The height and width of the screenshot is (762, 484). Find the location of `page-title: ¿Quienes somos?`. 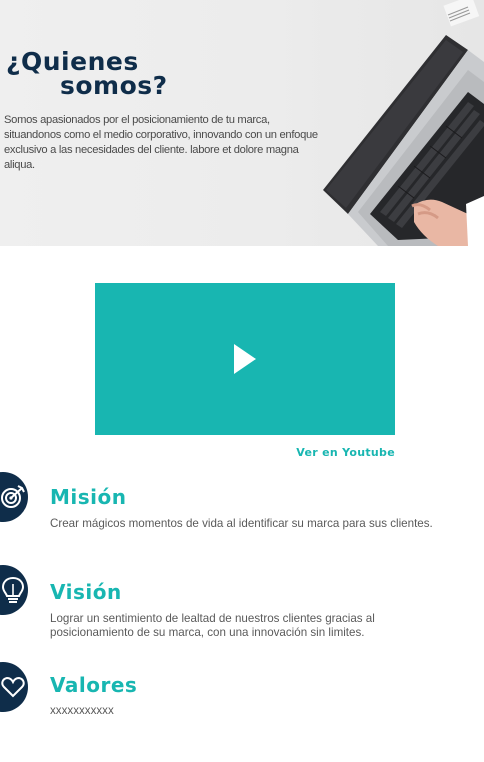

page-title: ¿Quienes somos? is located at coordinates (106, 74).